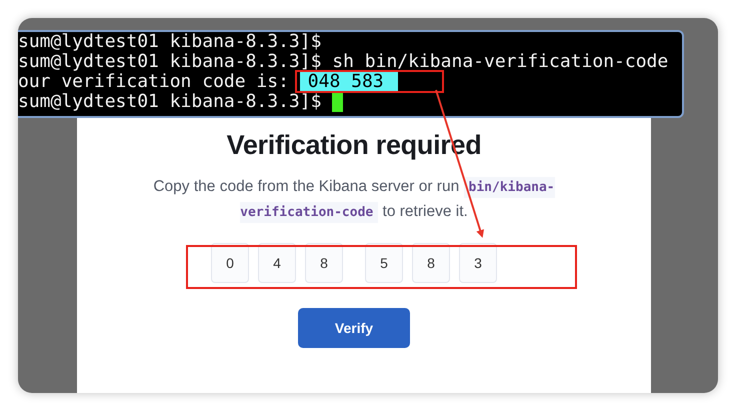 Image resolution: width=736 pixels, height=412 pixels. Describe the element at coordinates (478, 263) in the screenshot. I see `code-digit-field: 3` at that location.